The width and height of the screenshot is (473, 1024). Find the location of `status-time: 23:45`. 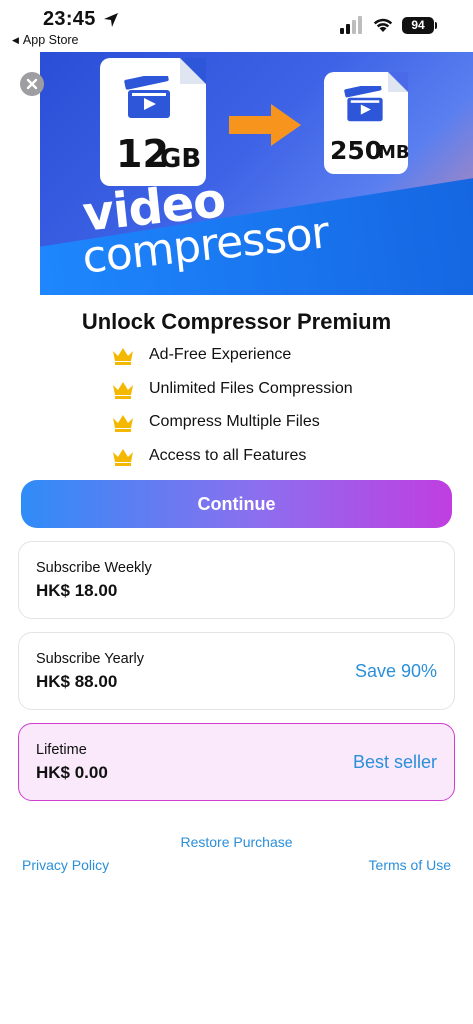

status-time: 23:45 is located at coordinates (69, 19).